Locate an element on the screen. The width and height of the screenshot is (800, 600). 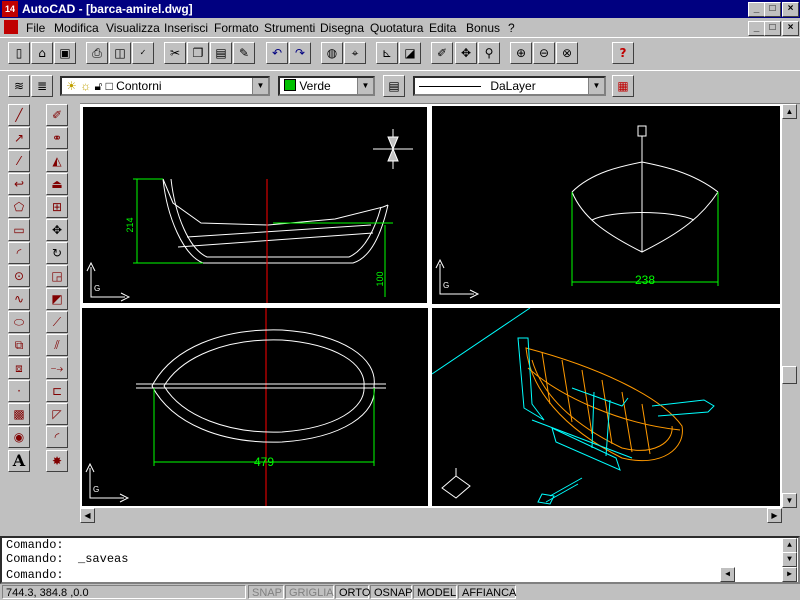
scroll-right-icon: ▶ is located at coordinates (774, 515).